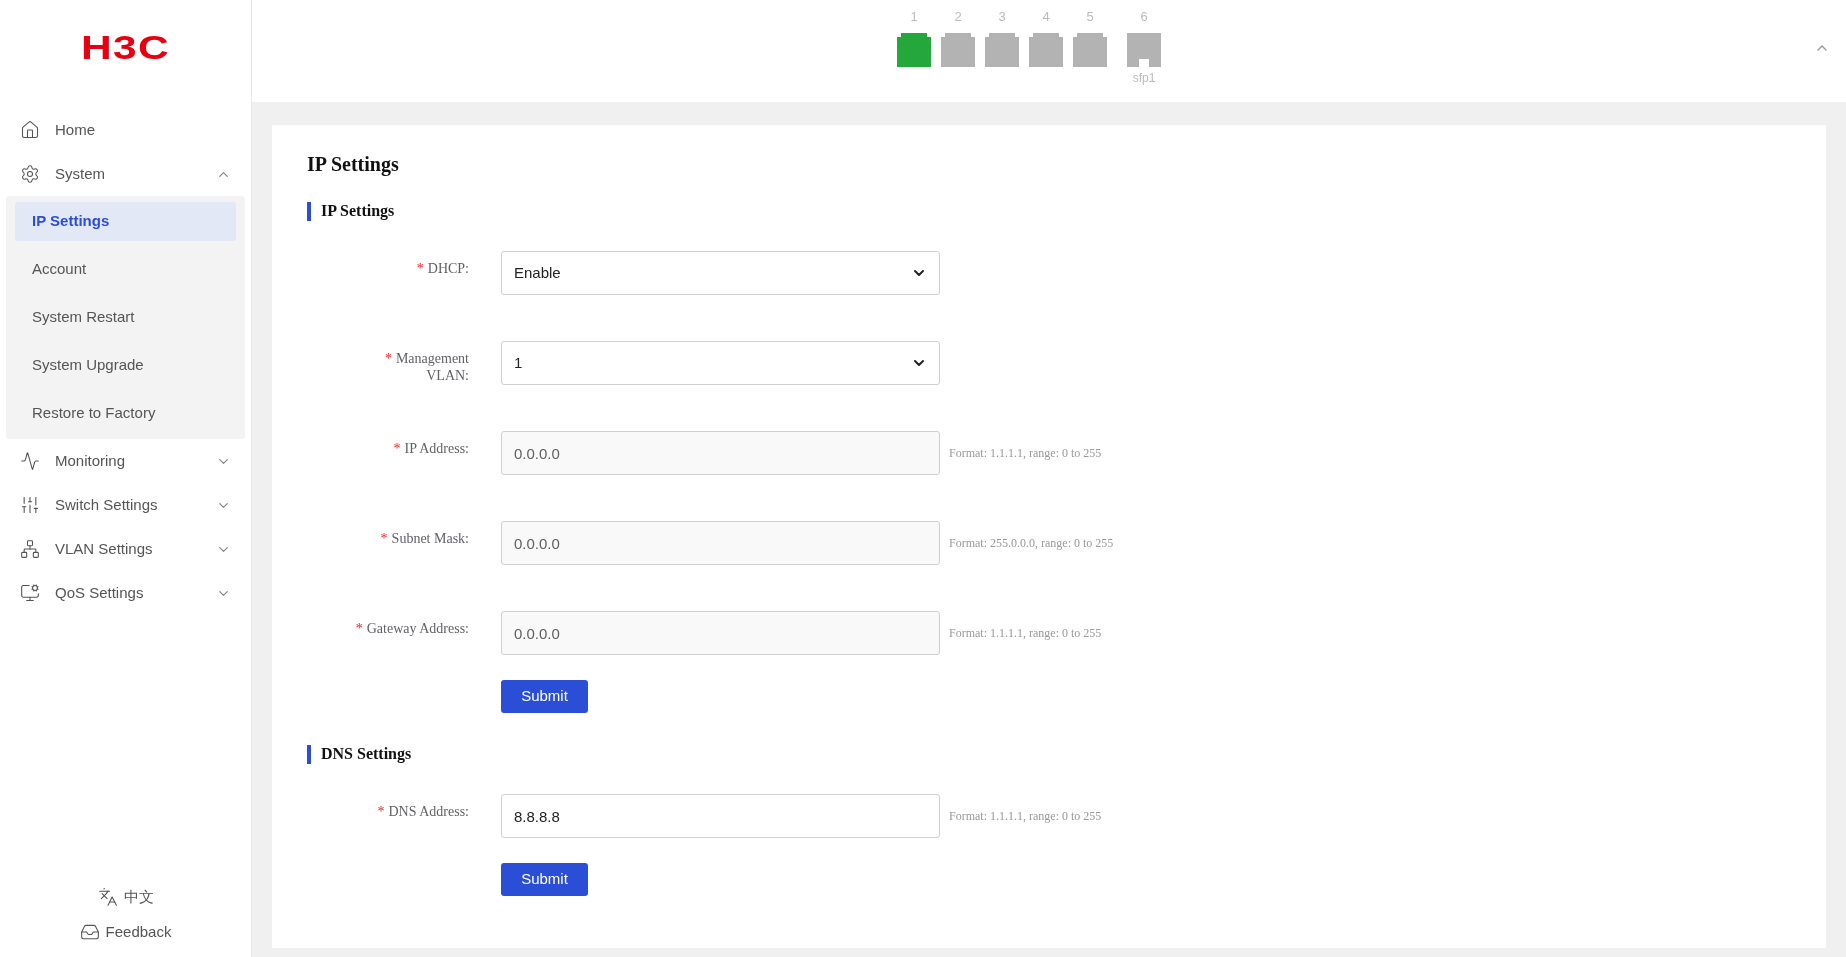 This screenshot has height=957, width=1846. Describe the element at coordinates (125, 174) in the screenshot. I see `nav-item: System` at that location.